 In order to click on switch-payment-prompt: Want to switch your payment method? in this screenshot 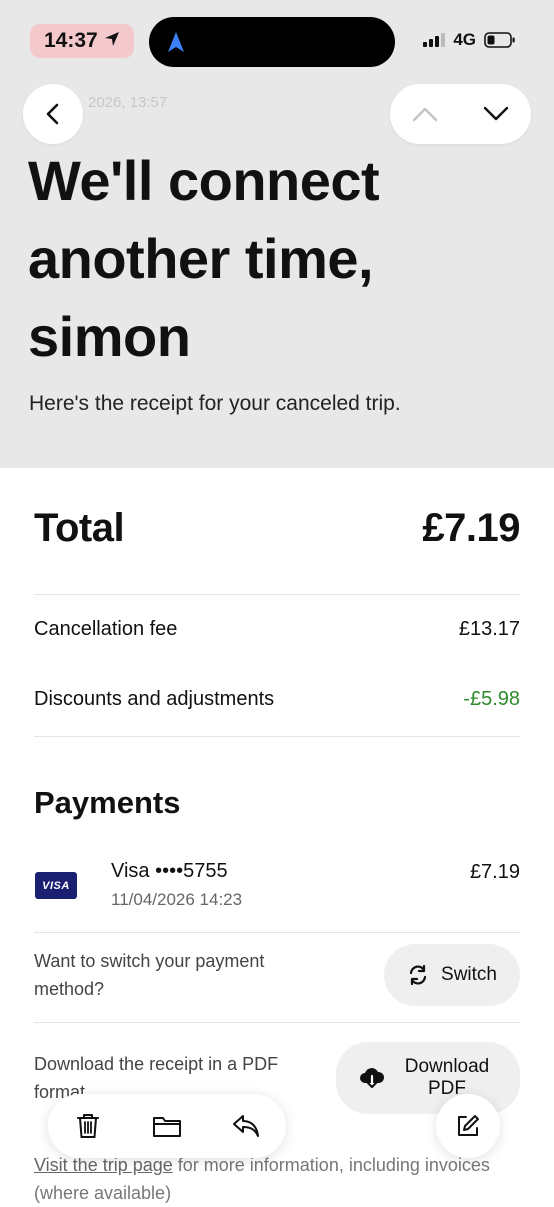, I will do `click(149, 975)`.